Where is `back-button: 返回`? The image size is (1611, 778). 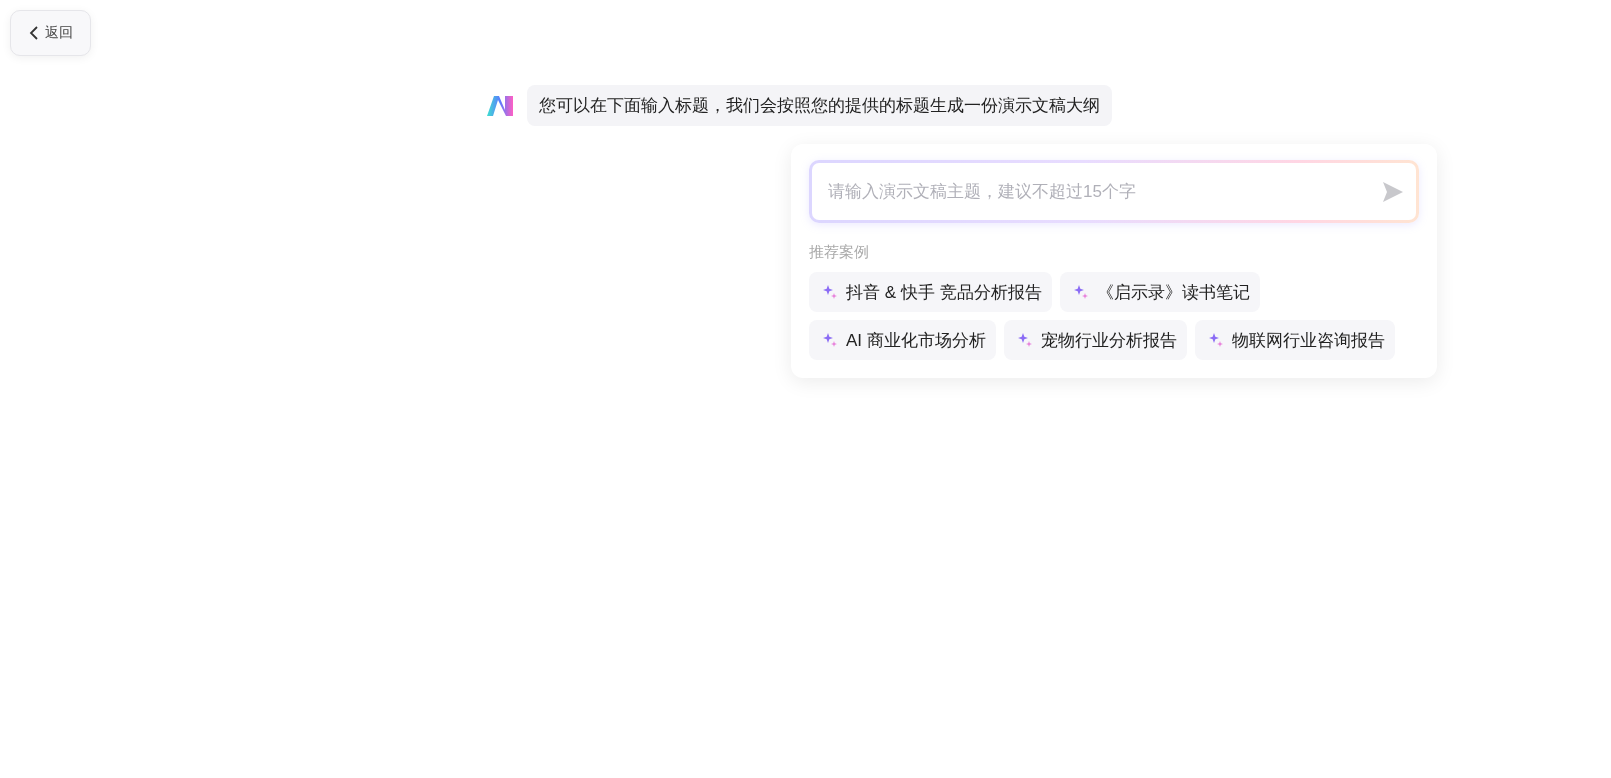 back-button: 返回 is located at coordinates (50, 33).